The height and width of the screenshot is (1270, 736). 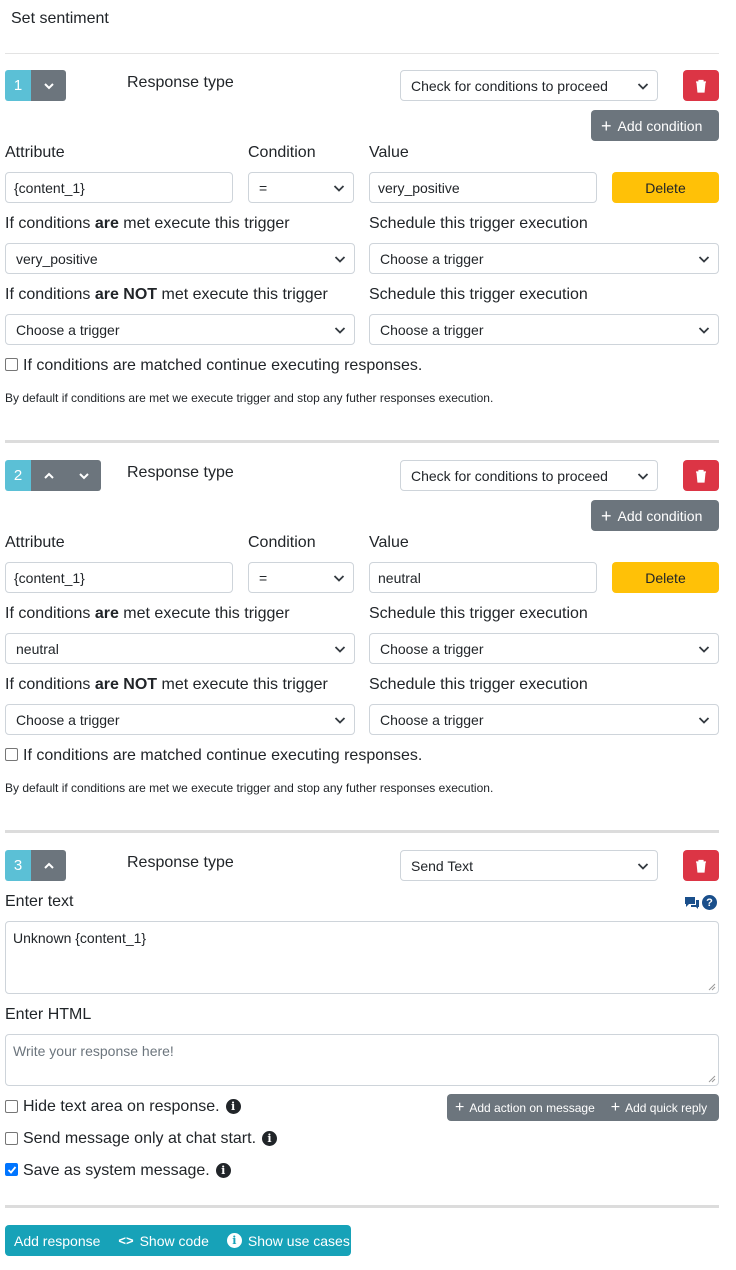 I want to click on save-as-system-checkbox, so click(x=11, y=1169).